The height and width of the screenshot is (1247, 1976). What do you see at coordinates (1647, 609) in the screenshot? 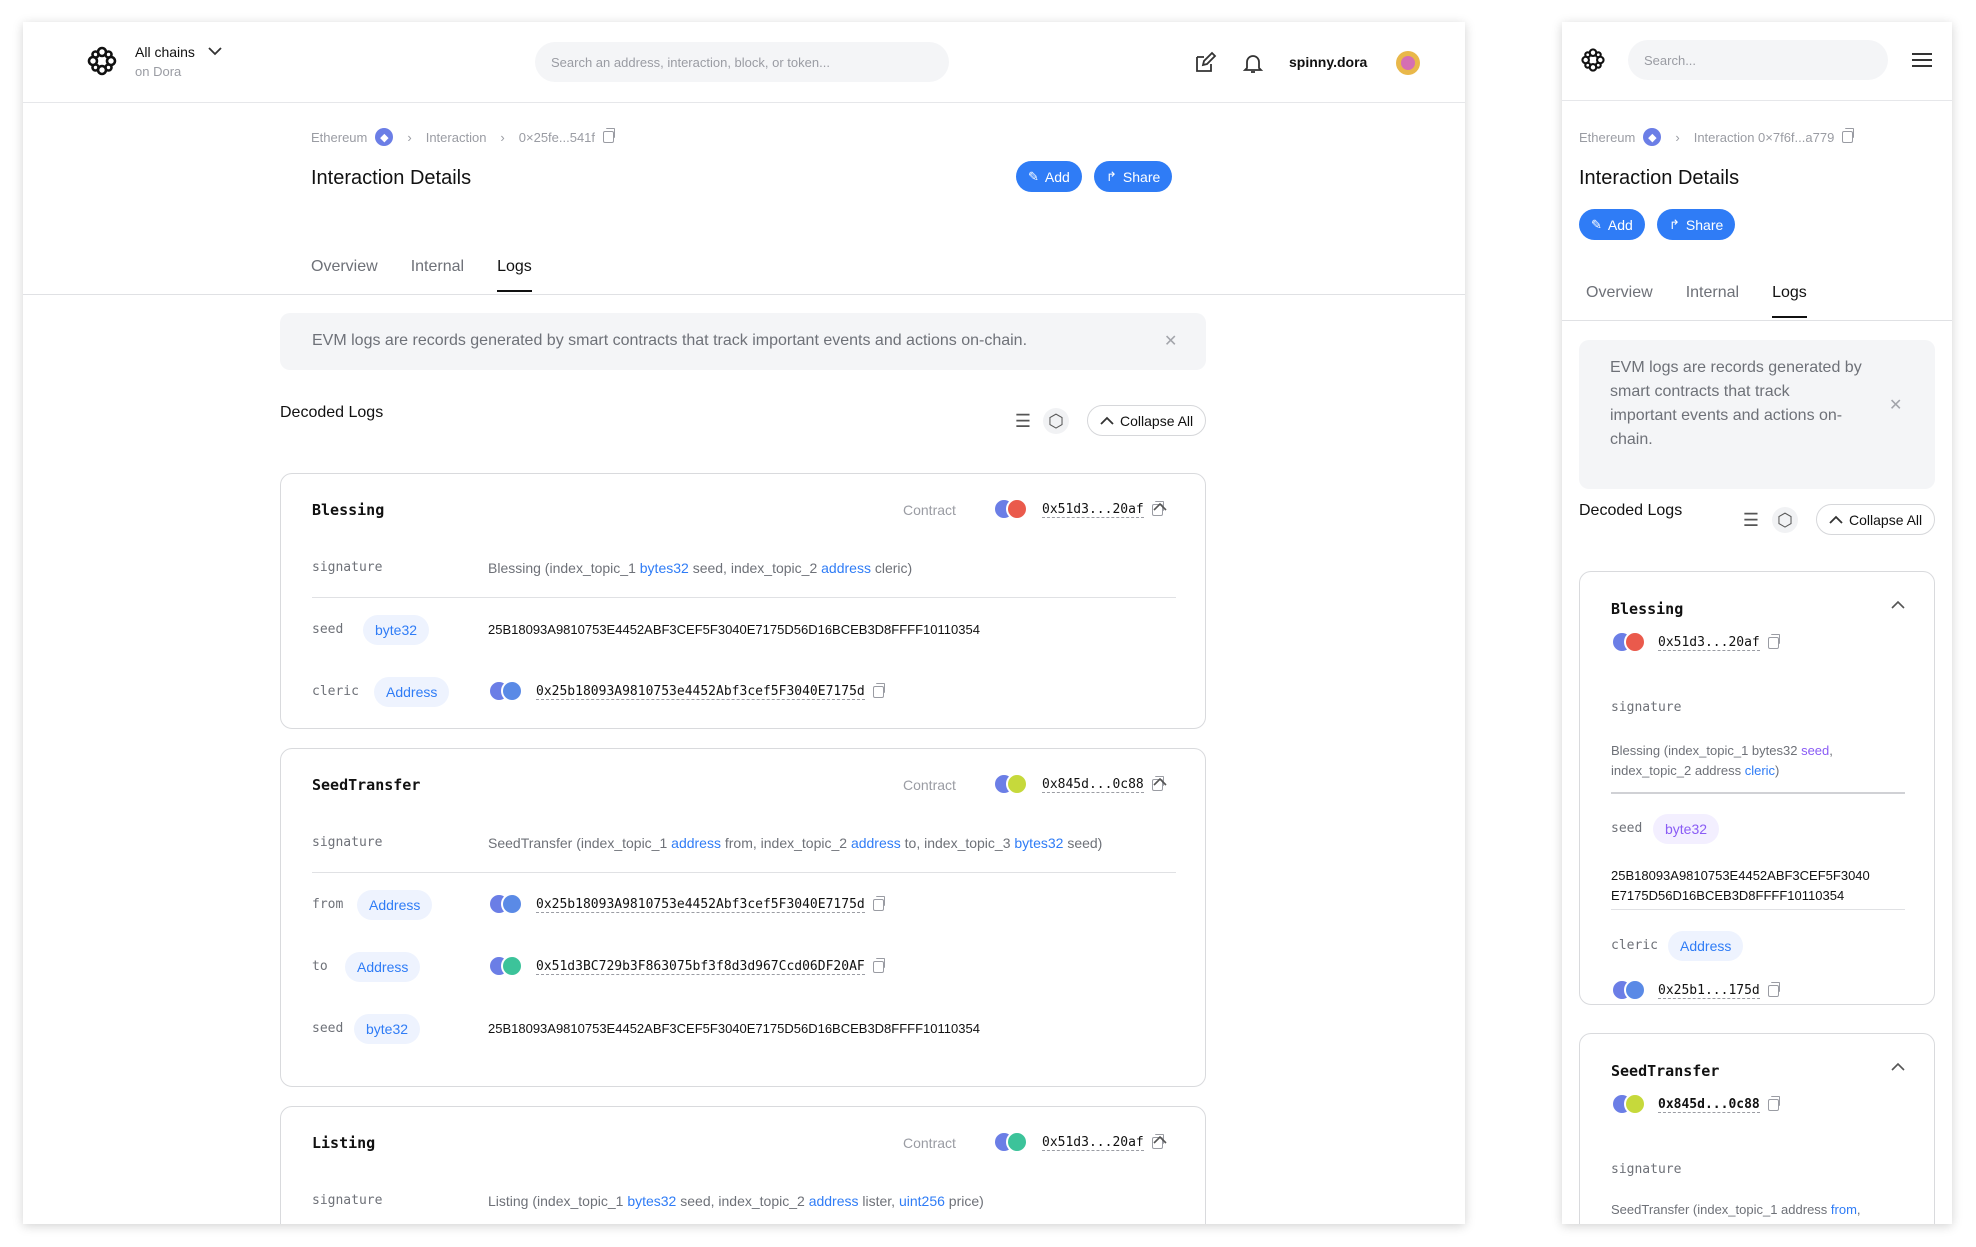
I see `log-name: Blessing` at bounding box center [1647, 609].